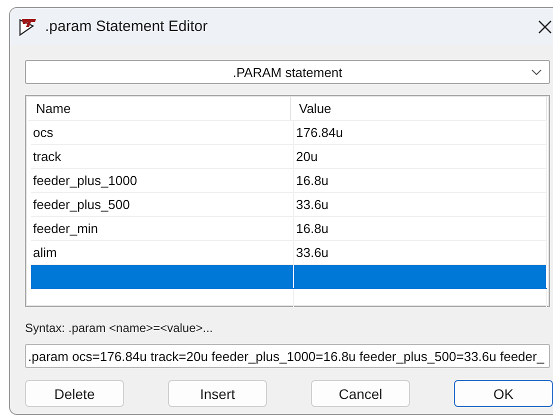 The image size is (553, 418). I want to click on window-title: .param Statement Editor, so click(126, 26).